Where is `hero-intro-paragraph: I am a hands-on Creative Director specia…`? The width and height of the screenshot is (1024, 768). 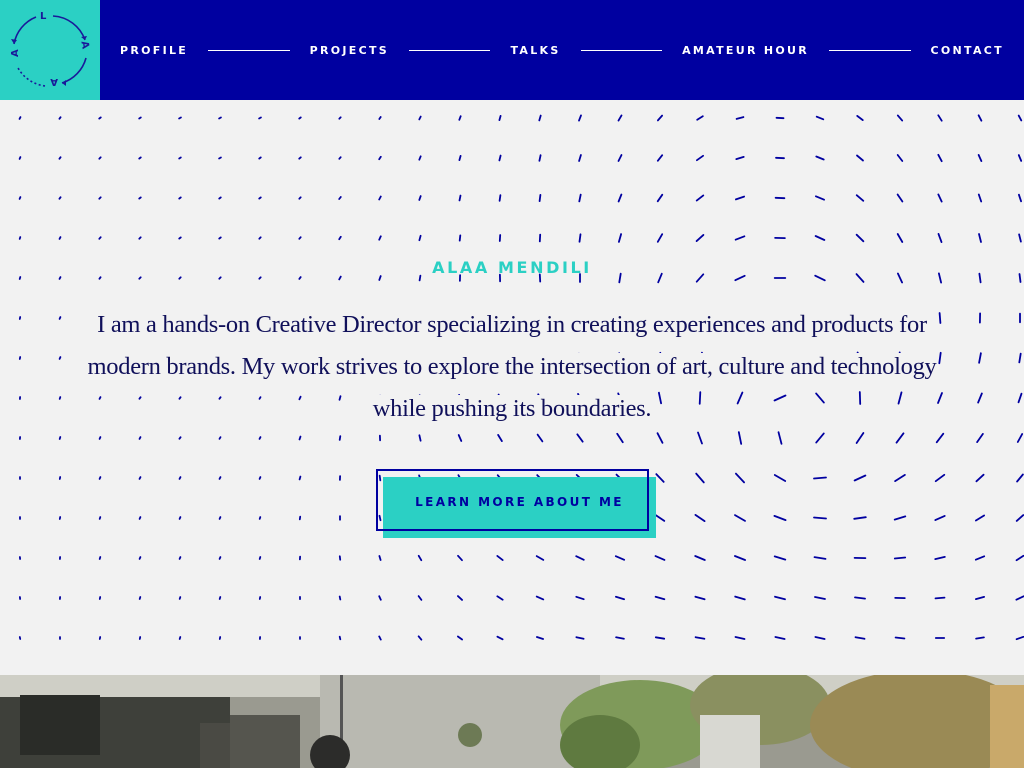 hero-intro-paragraph: I am a hands-on Creative Director specia… is located at coordinates (512, 366).